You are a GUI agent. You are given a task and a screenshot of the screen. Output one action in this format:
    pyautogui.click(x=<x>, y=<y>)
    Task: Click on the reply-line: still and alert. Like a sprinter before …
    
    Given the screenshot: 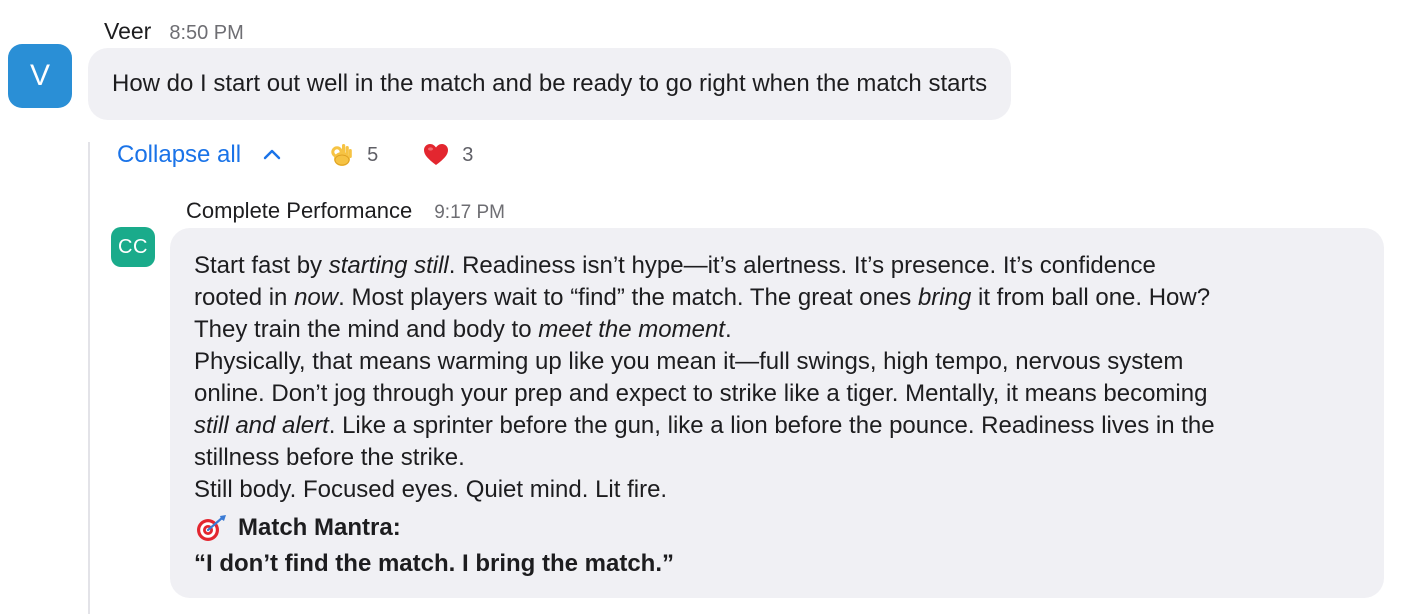 What is the action you would take?
    pyautogui.click(x=777, y=426)
    